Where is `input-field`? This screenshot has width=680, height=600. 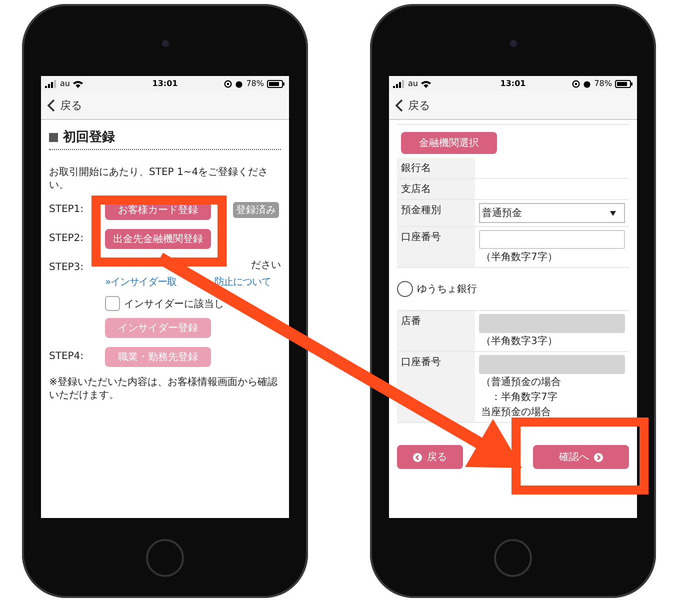 input-field is located at coordinates (552, 239).